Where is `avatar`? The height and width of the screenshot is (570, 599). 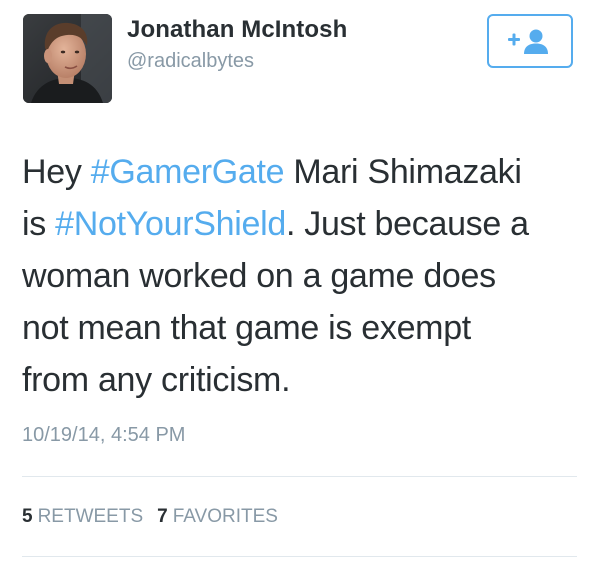 avatar is located at coordinates (67, 58).